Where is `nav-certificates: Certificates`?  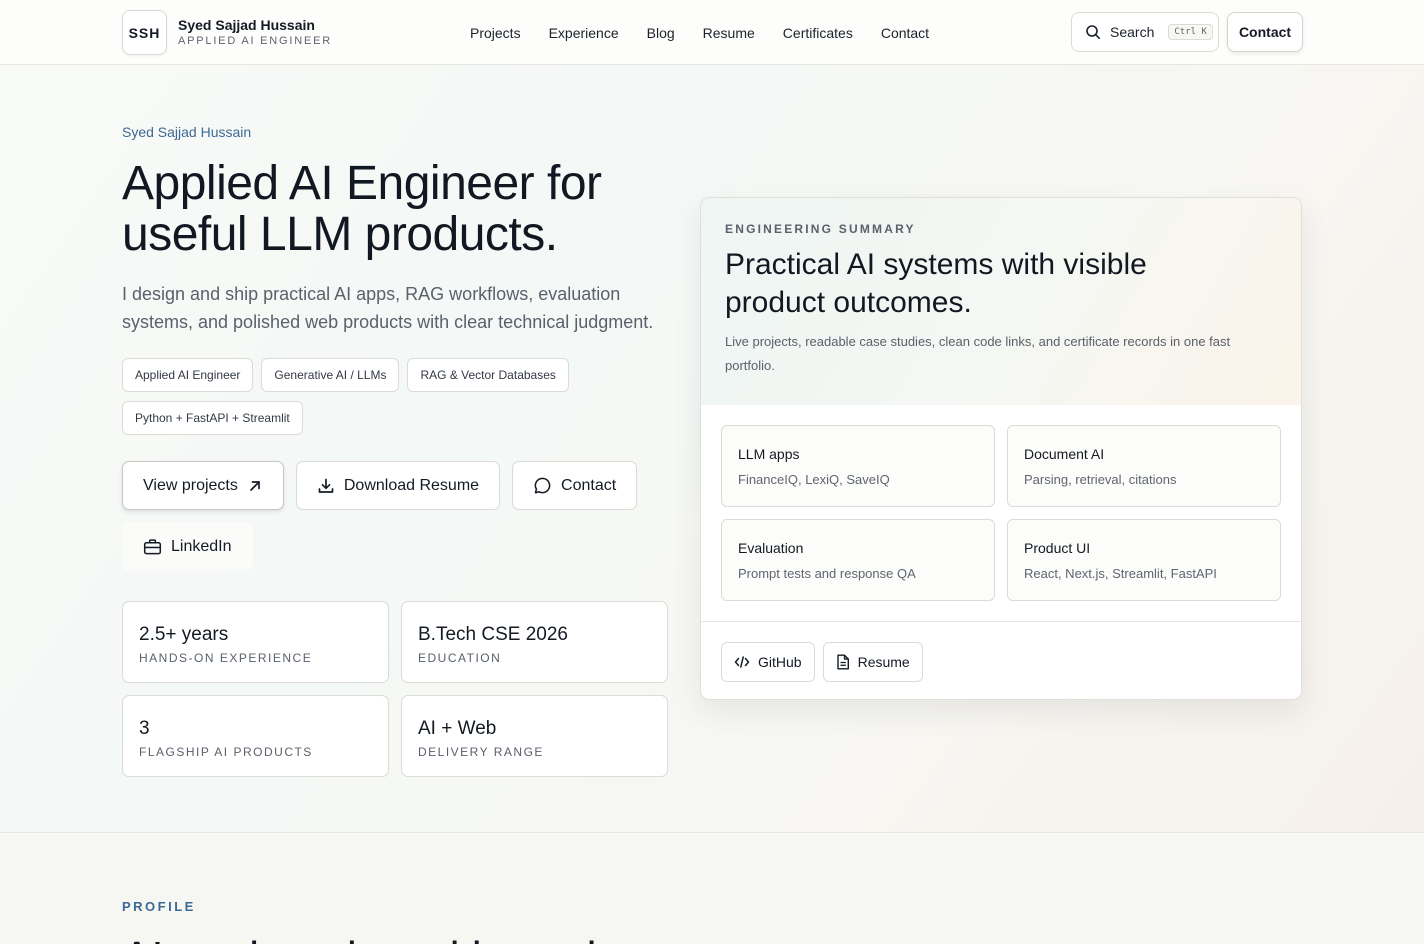
nav-certificates: Certificates is located at coordinates (818, 33).